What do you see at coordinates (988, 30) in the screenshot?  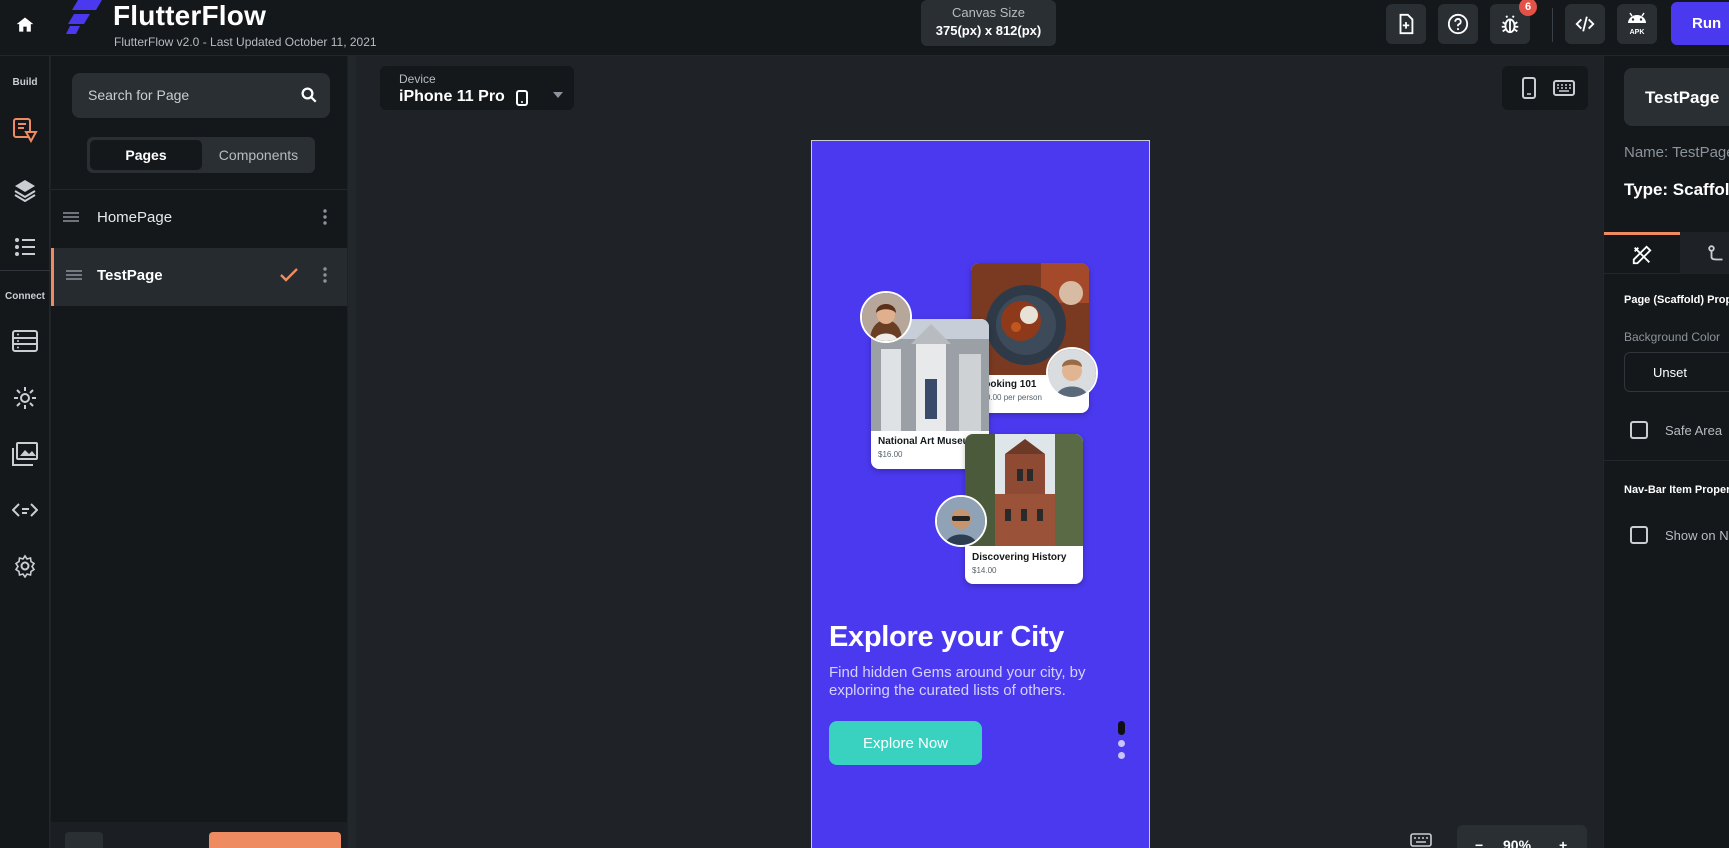 I see `canvas-size-value: 375(px) x 812(px)` at bounding box center [988, 30].